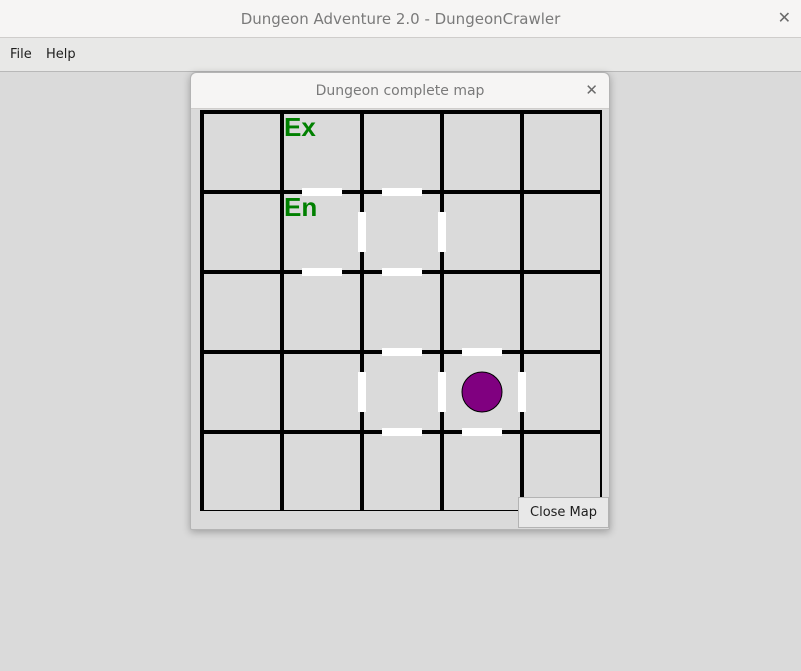 This screenshot has height=671, width=801. I want to click on window-close-icon: ✕, so click(784, 17).